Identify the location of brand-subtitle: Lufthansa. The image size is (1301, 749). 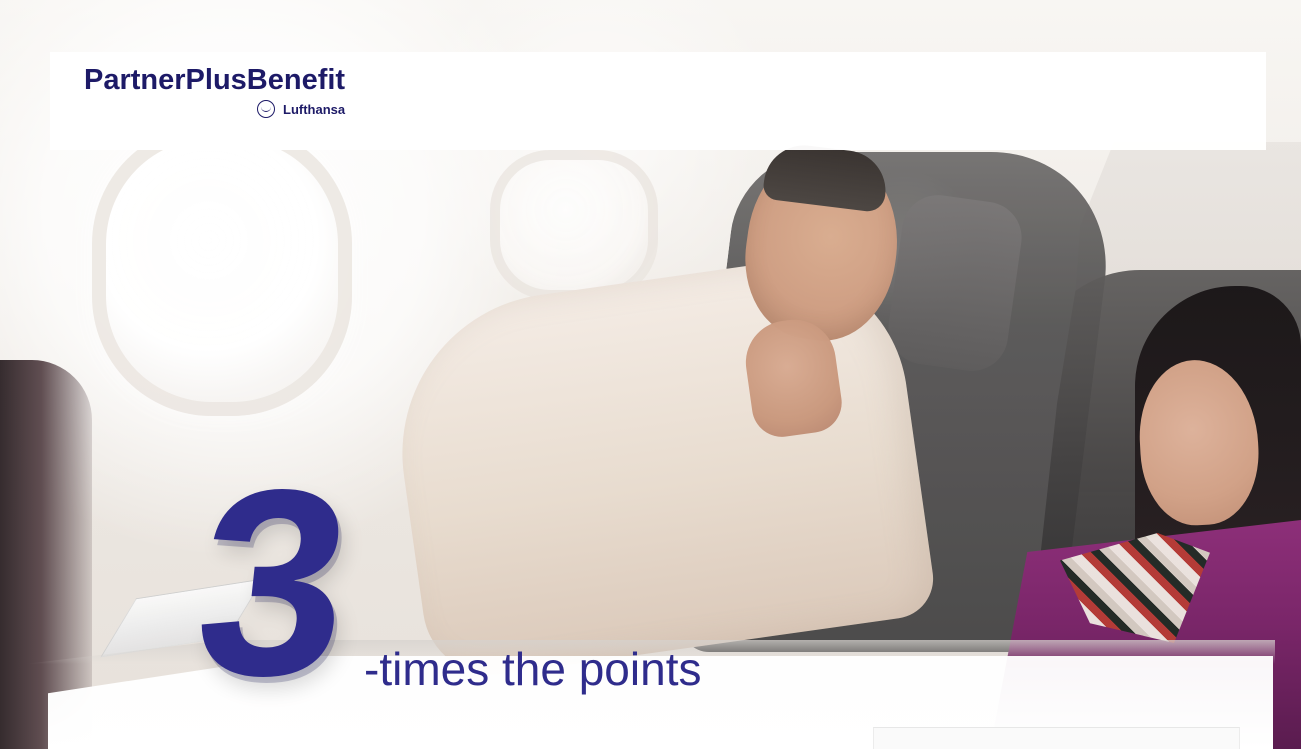
(314, 109).